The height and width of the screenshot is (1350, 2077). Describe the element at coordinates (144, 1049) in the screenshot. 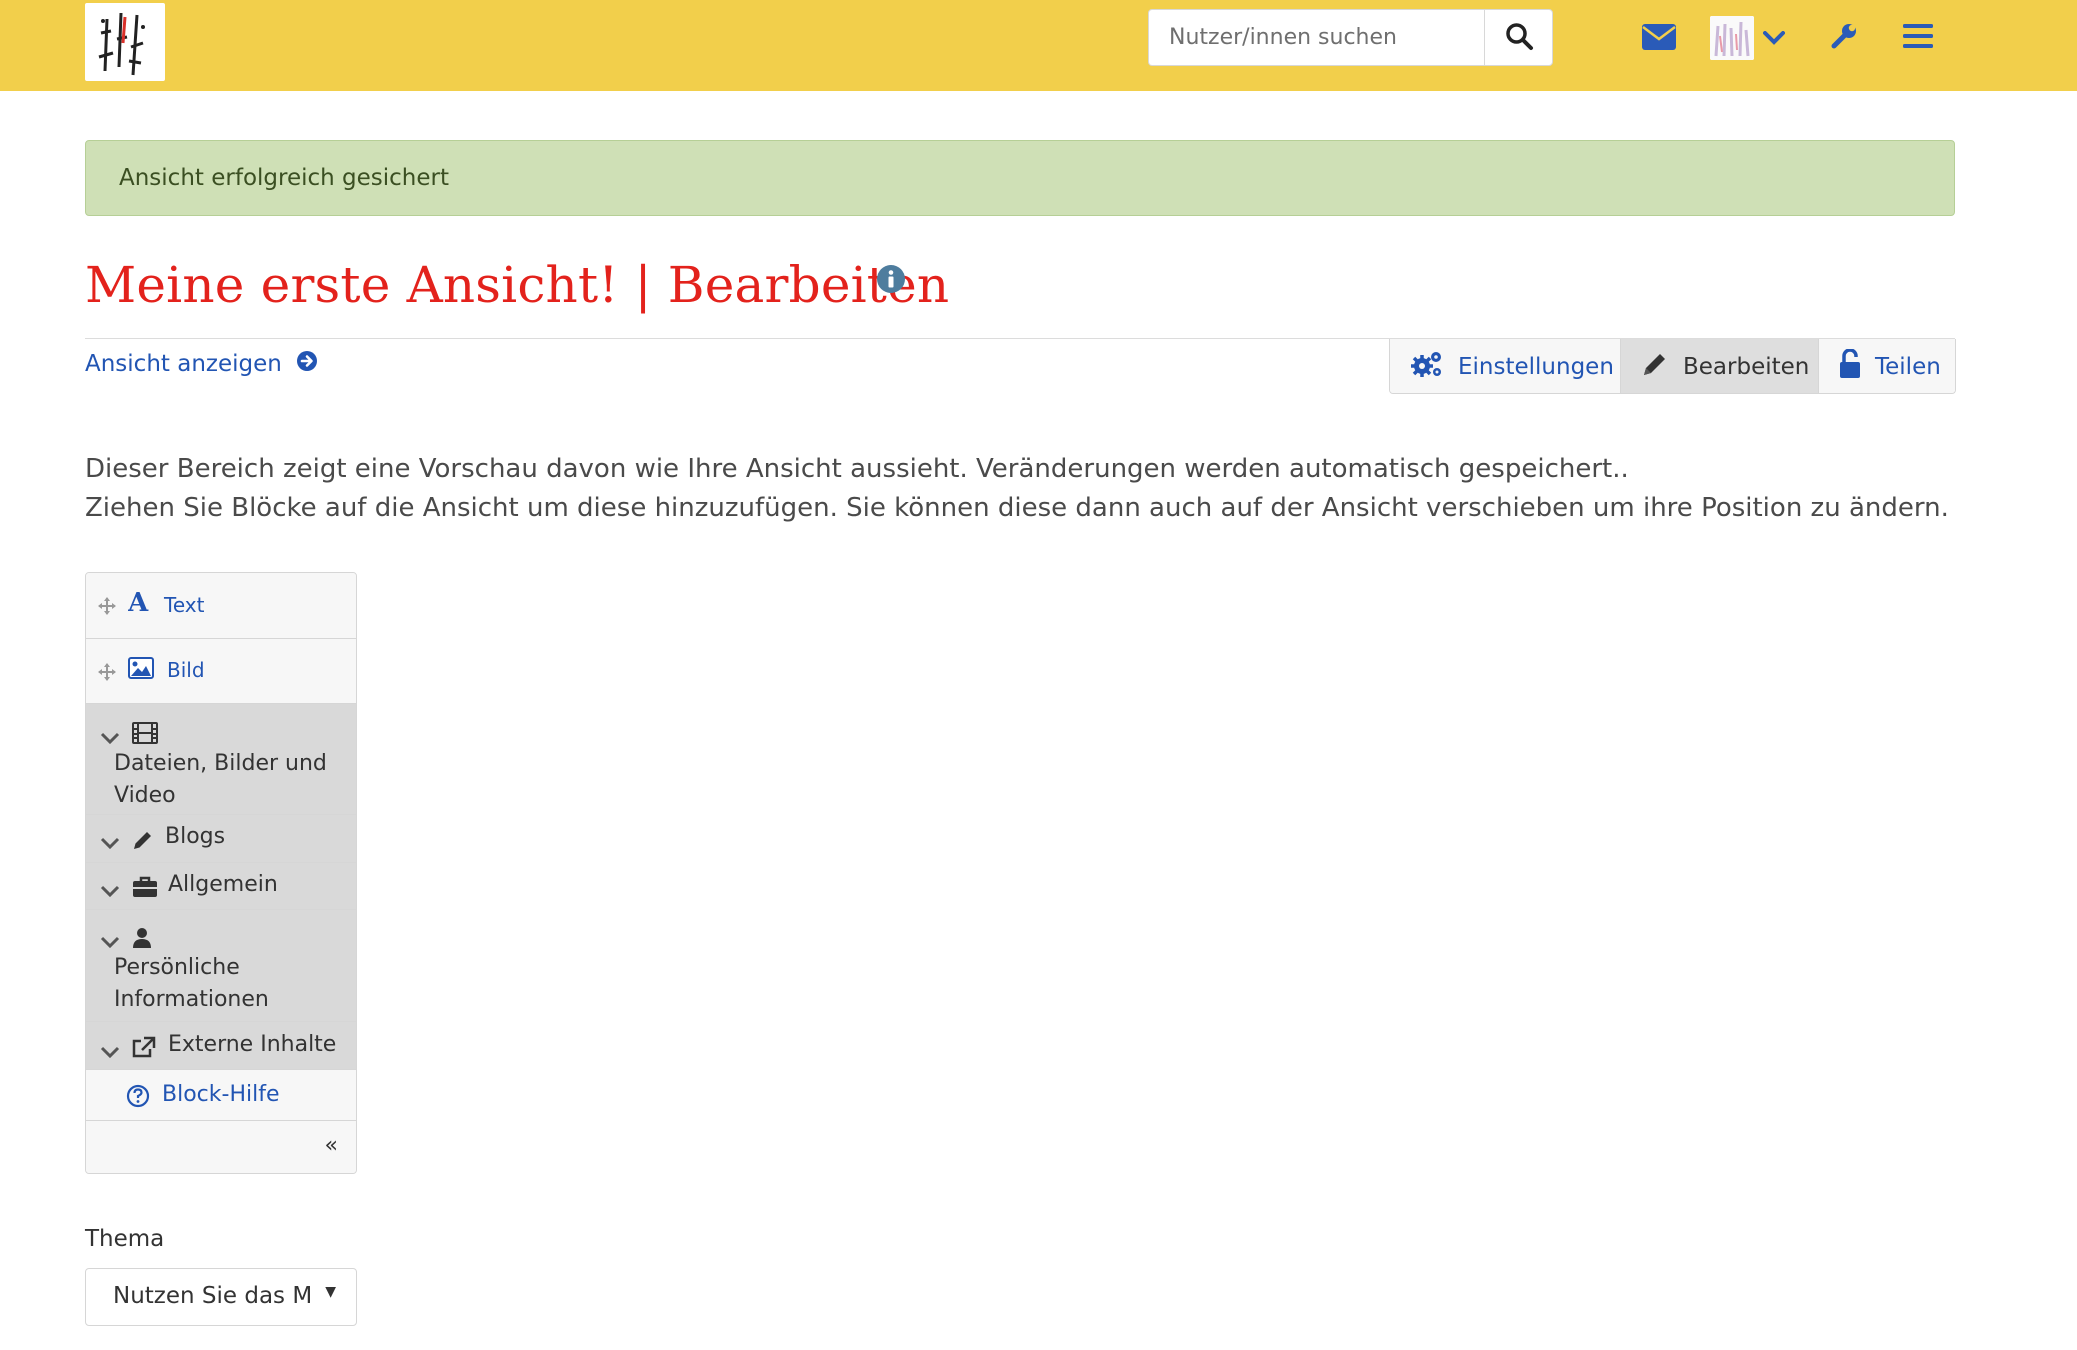

I see `external-link-icon` at that location.